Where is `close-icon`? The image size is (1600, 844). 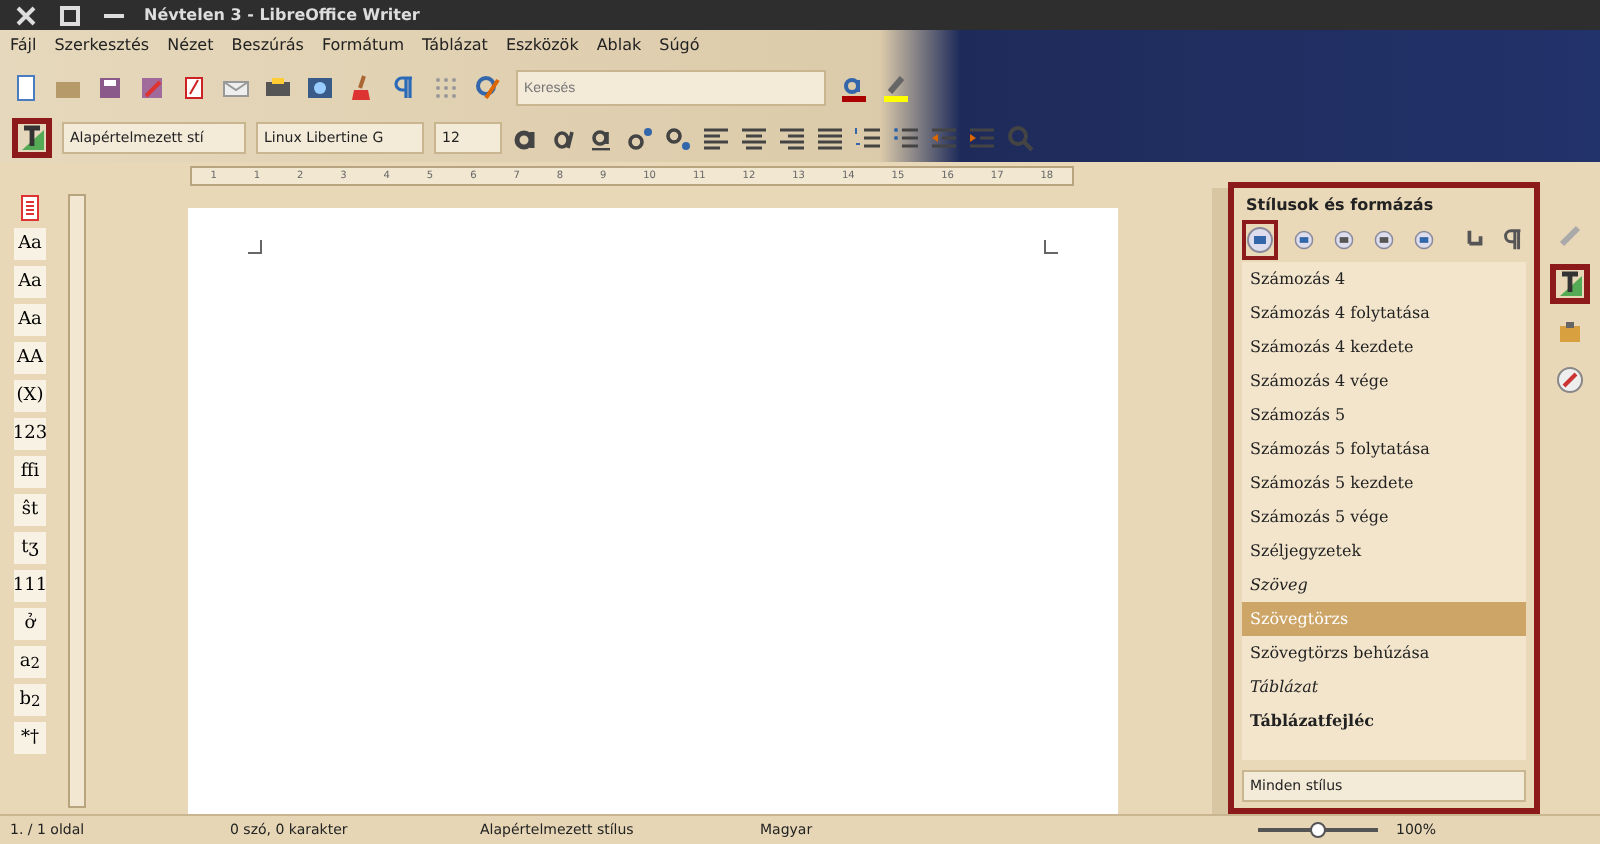
close-icon is located at coordinates (26, 15).